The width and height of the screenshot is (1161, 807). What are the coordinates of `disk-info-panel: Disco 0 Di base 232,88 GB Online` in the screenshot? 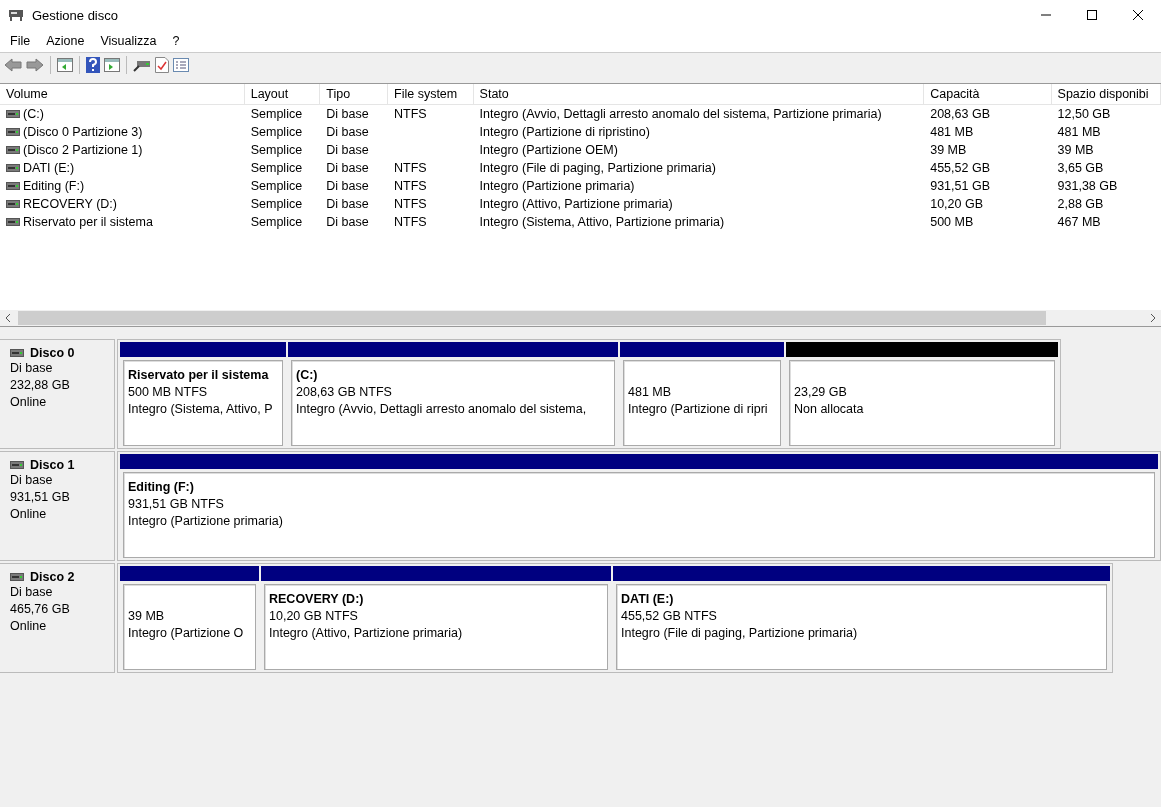 It's located at (57, 394).